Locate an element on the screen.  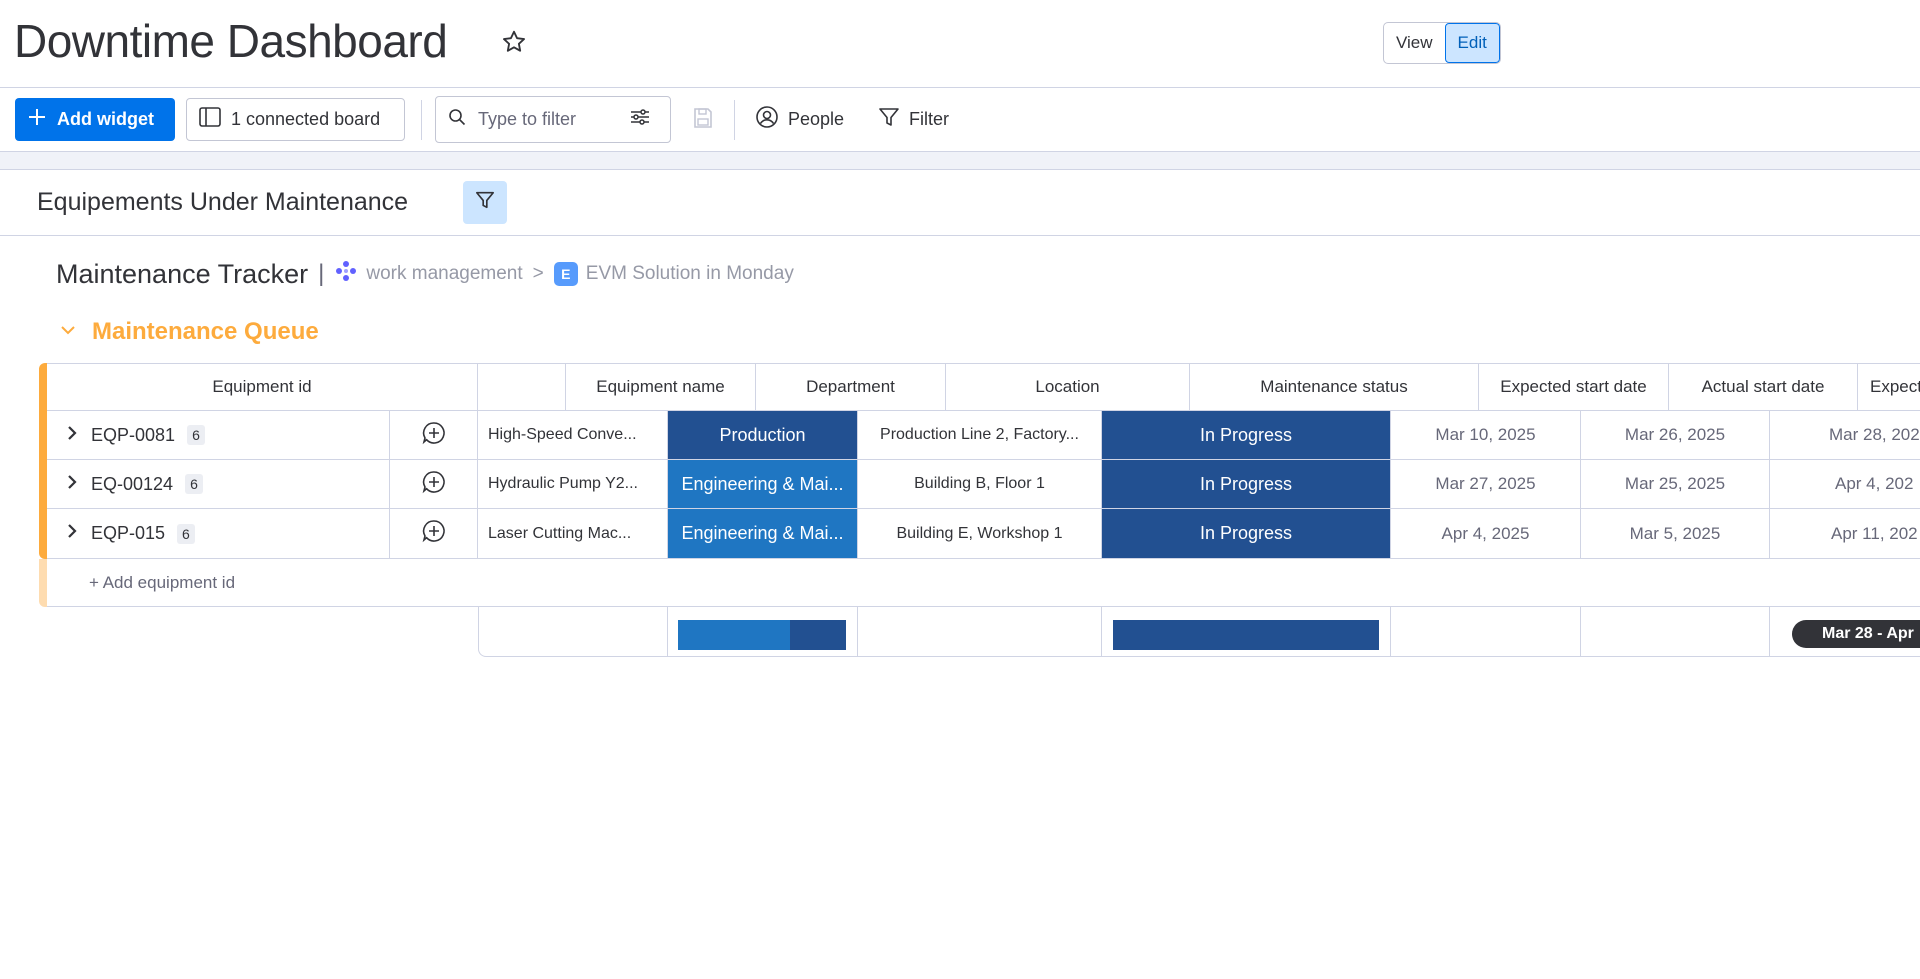
group-title: Maintenance Queue is located at coordinates (205, 331).